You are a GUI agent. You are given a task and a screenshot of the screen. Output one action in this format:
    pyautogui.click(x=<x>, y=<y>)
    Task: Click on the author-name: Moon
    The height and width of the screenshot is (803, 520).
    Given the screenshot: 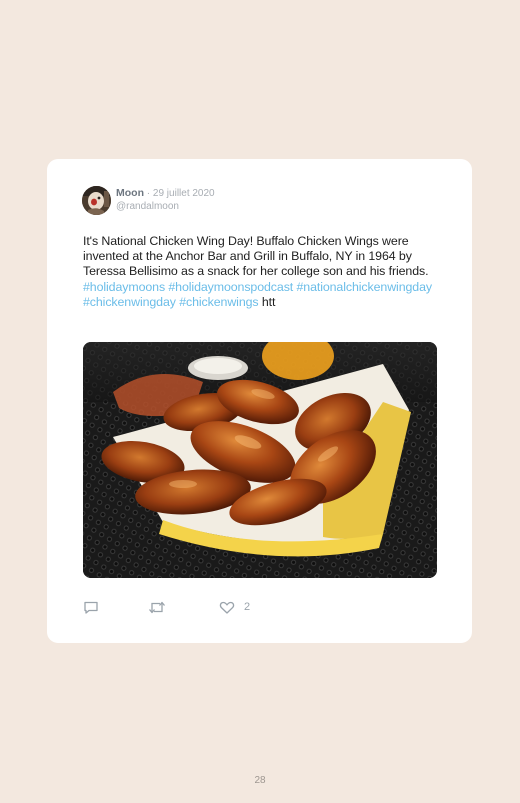 What is the action you would take?
    pyautogui.click(x=130, y=193)
    